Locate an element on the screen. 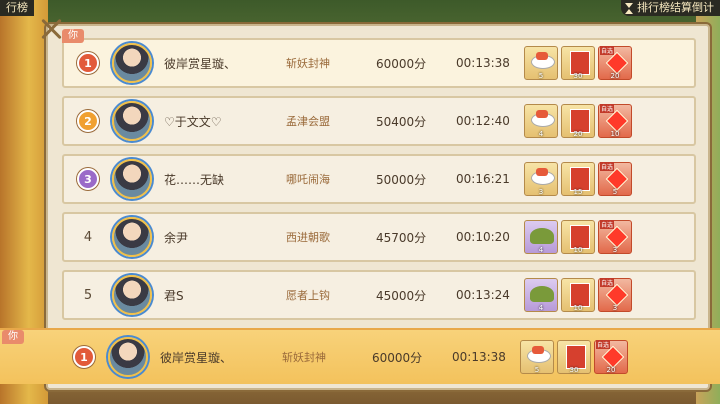  rank-number: 4 is located at coordinates (88, 237).